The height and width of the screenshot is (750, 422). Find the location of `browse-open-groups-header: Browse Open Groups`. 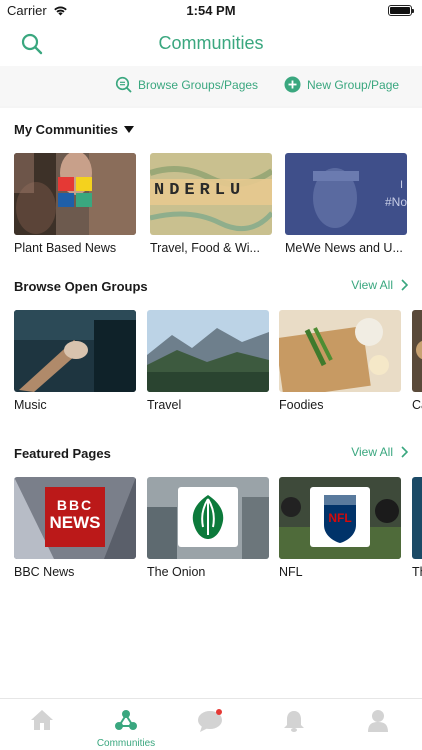

browse-open-groups-header: Browse Open Groups is located at coordinates (81, 286).